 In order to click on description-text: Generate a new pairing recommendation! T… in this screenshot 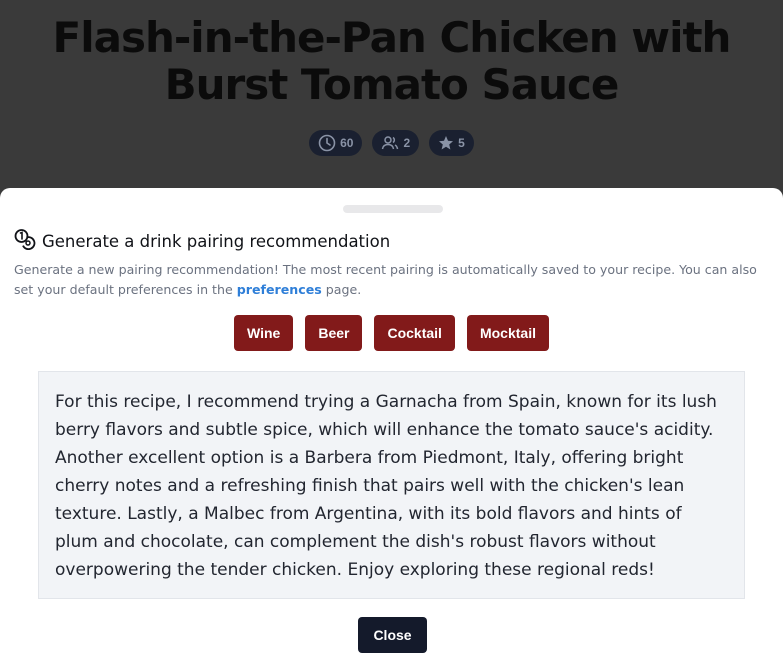, I will do `click(385, 279)`.